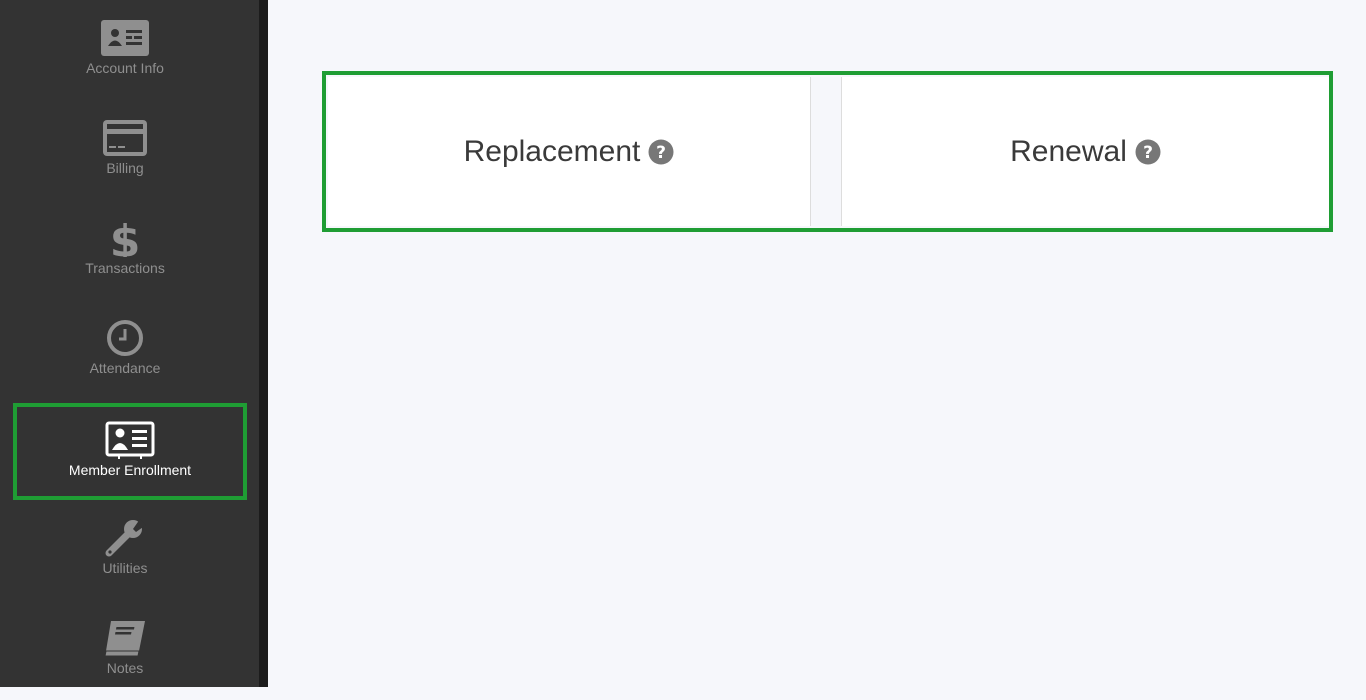 The width and height of the screenshot is (1366, 700). Describe the element at coordinates (125, 138) in the screenshot. I see `credit-card-icon` at that location.